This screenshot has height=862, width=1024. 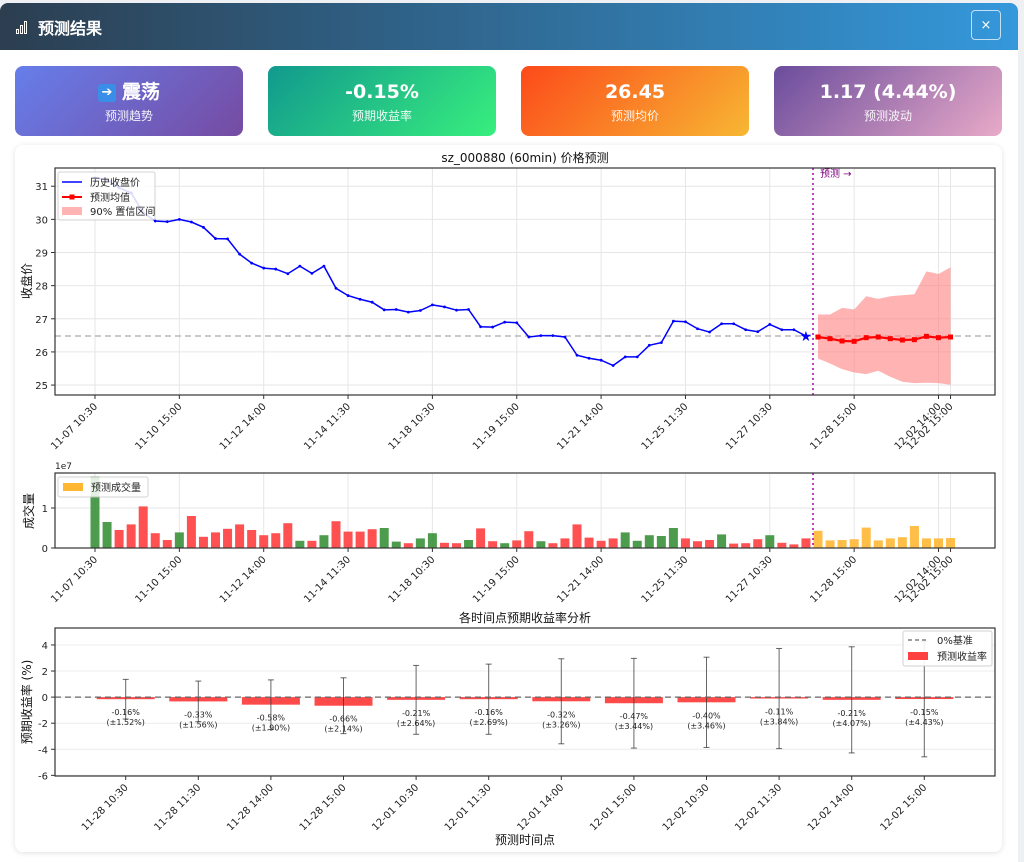 What do you see at coordinates (416, 718) in the screenshot?
I see `return-data-label: -0.21% (±2.64%)` at bounding box center [416, 718].